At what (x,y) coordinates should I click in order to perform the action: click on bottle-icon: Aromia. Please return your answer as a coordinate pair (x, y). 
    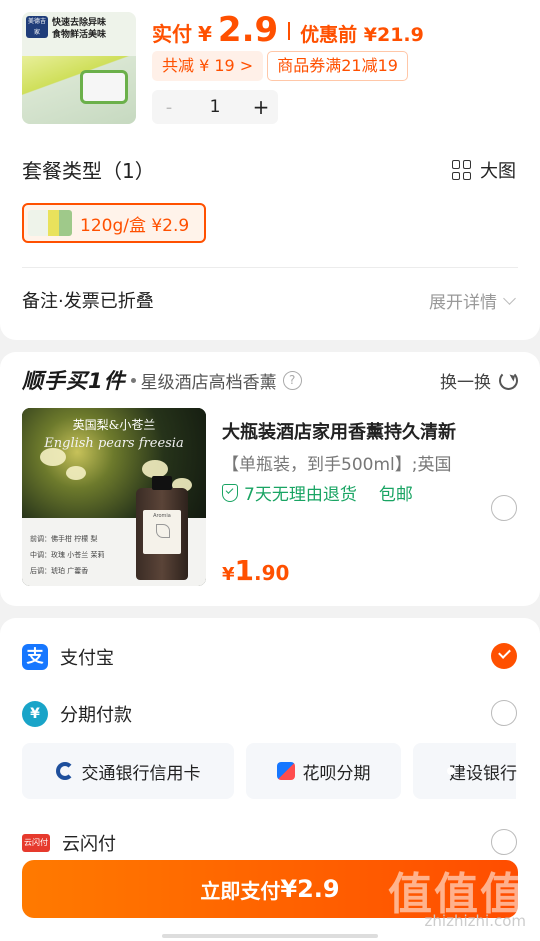
    Looking at the image, I should click on (162, 528).